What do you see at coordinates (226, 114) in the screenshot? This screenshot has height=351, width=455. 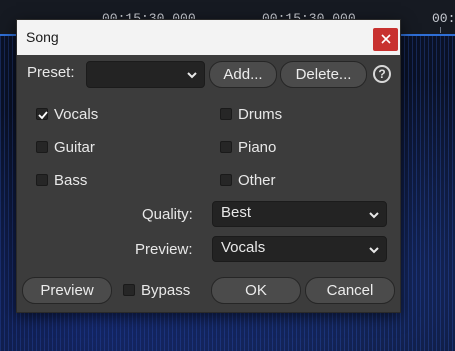 I see `drums-checkbox` at bounding box center [226, 114].